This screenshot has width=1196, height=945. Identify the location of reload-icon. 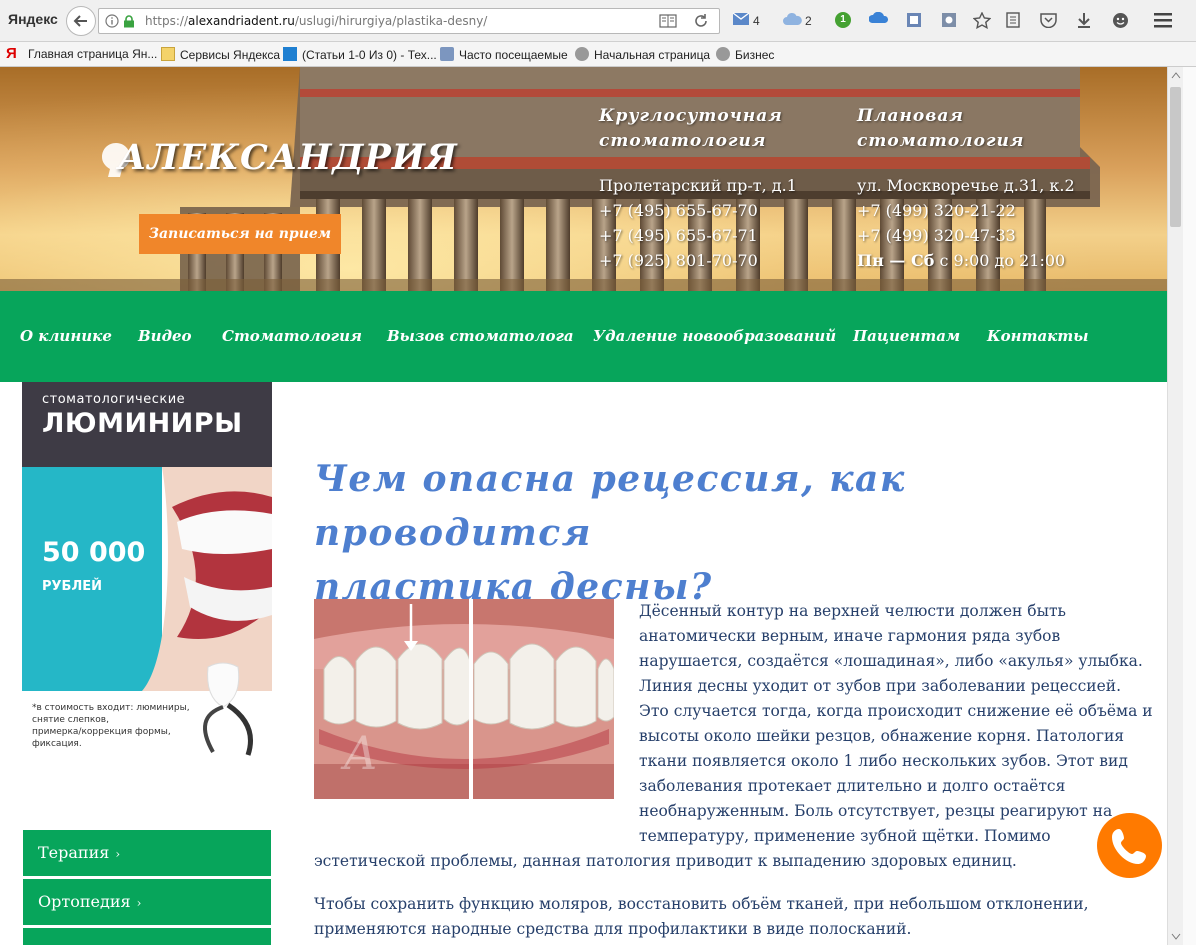
(701, 21).